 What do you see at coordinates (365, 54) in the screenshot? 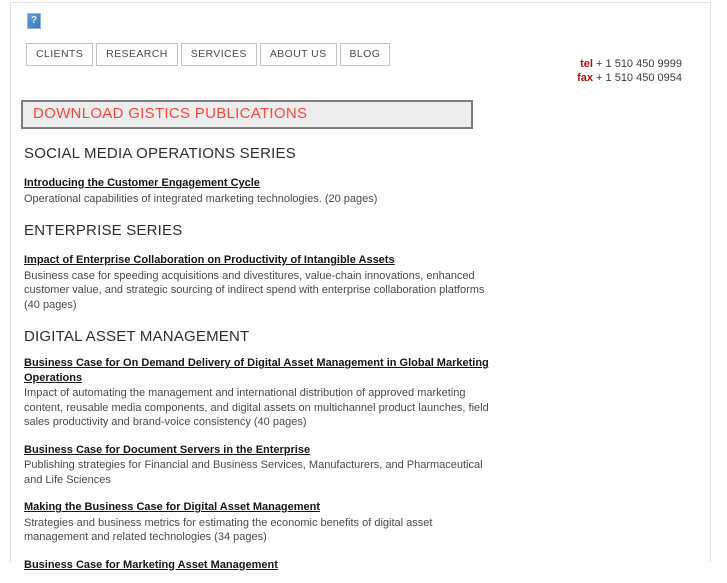
I see `nav-item-blog: BLOG` at bounding box center [365, 54].